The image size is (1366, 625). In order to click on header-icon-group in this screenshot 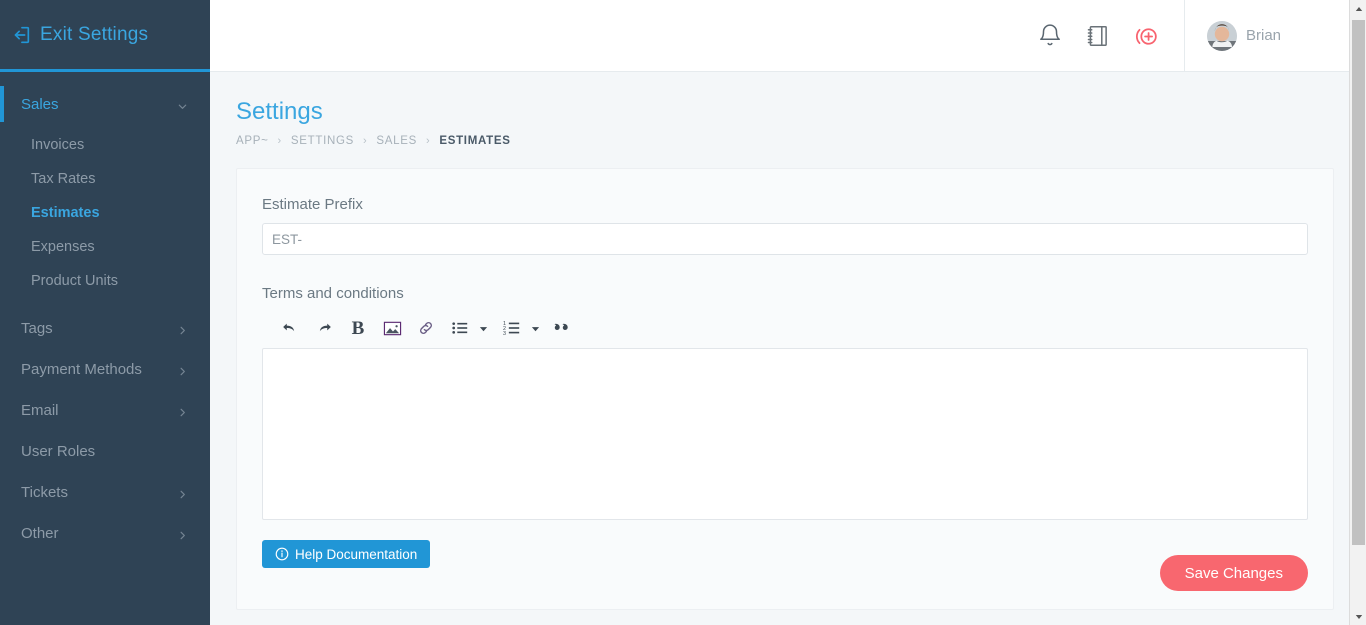, I will do `click(1110, 36)`.